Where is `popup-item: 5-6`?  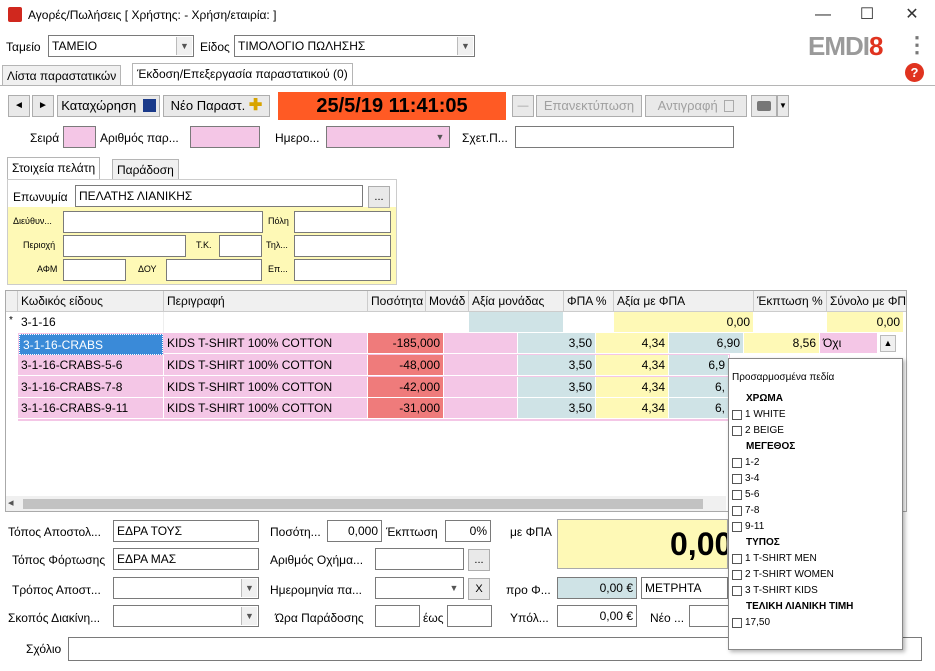
popup-item: 5-6 is located at coordinates (816, 495).